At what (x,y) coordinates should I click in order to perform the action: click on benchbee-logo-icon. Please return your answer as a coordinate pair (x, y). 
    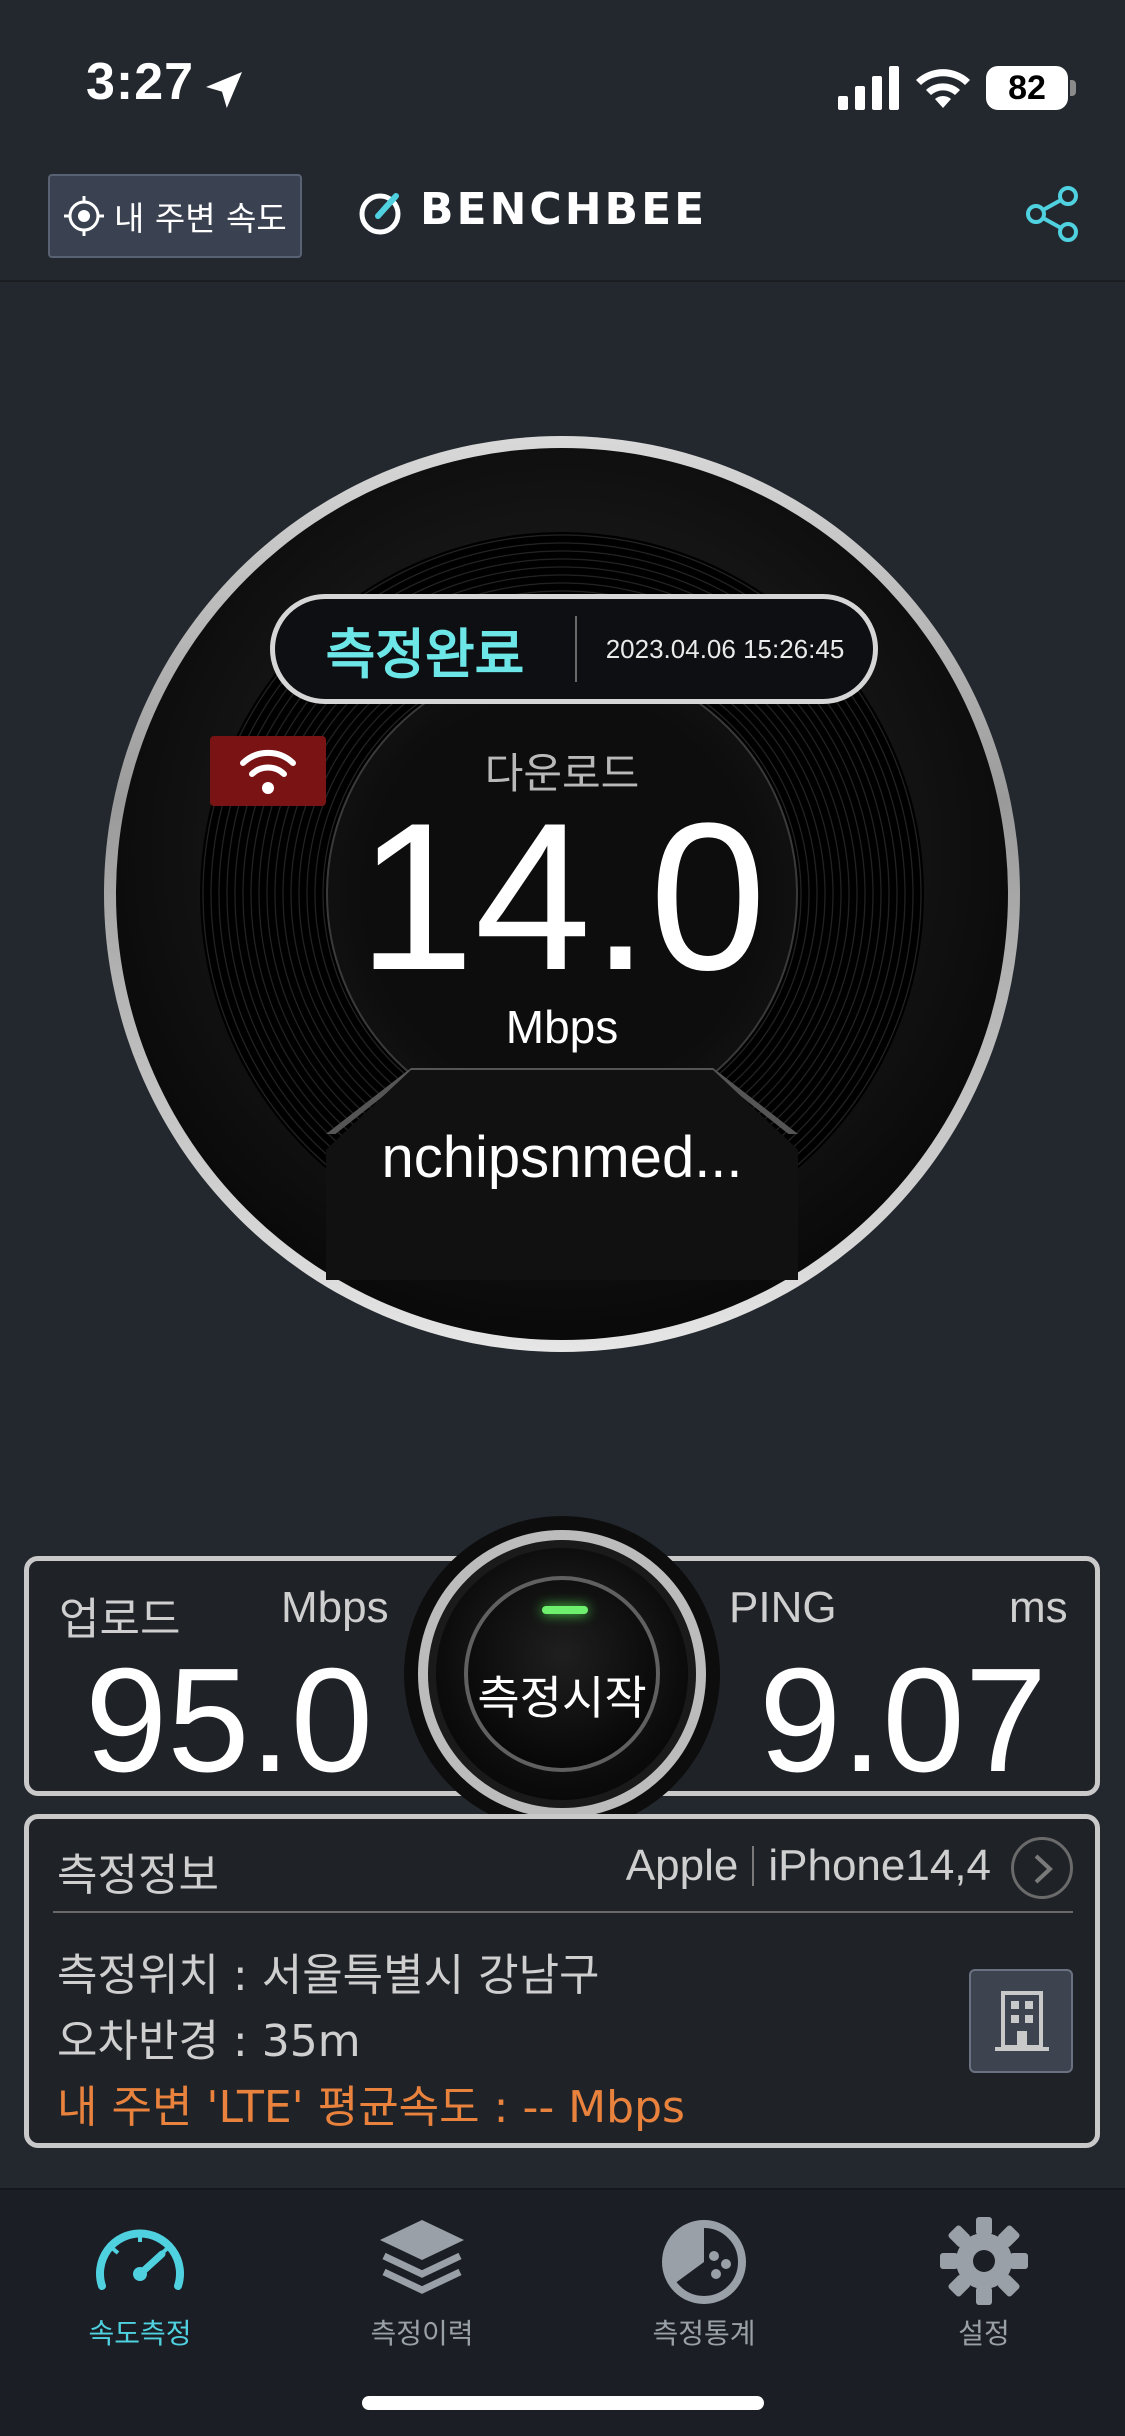
    Looking at the image, I should click on (380, 214).